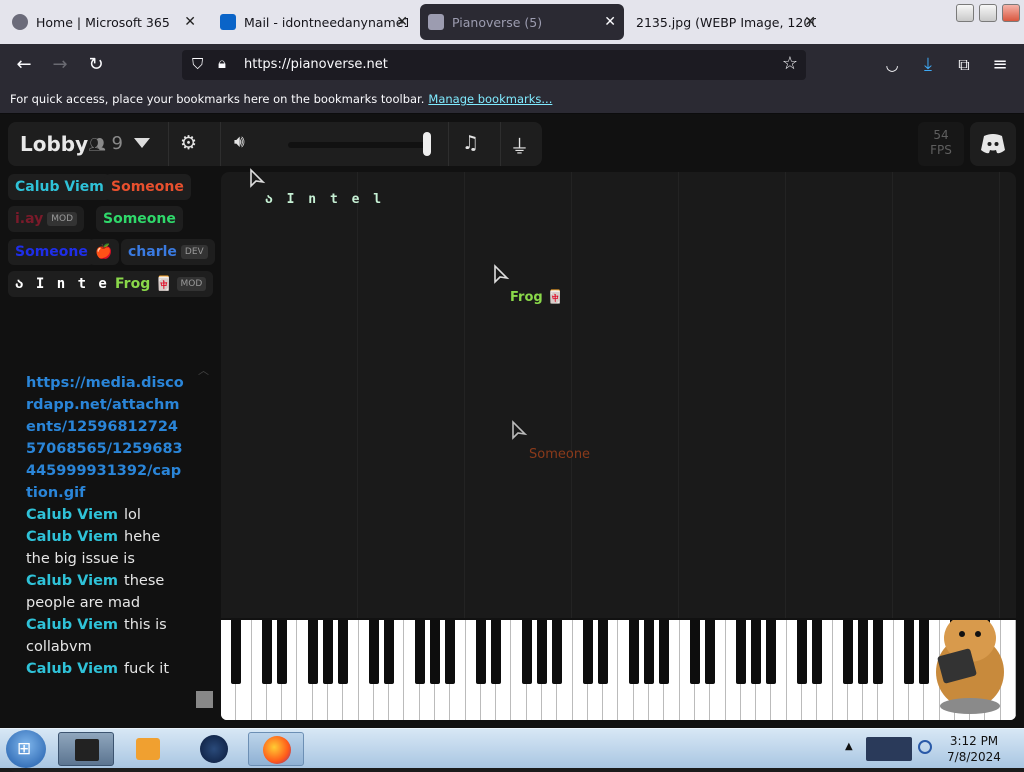 The height and width of the screenshot is (772, 1024). Describe the element at coordinates (214, 749) in the screenshot. I see `taskbar-app-globe` at that location.